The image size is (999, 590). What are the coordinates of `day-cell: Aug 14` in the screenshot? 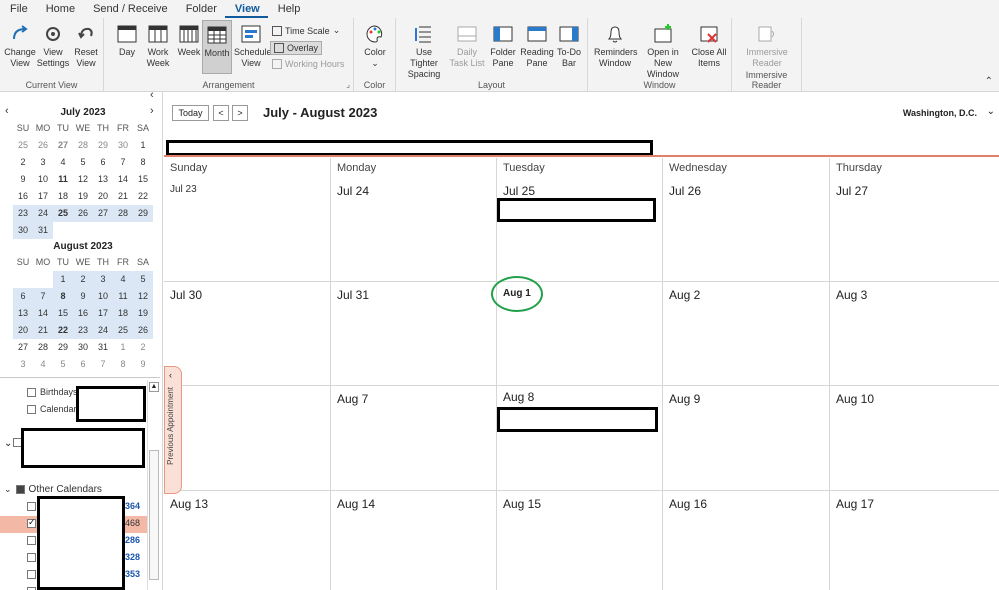 It's located at (414, 540).